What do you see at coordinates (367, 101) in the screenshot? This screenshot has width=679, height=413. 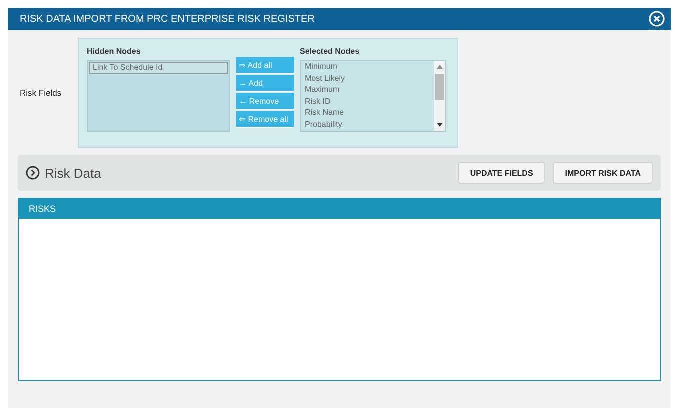 I see `list-item: Risk ID` at bounding box center [367, 101].